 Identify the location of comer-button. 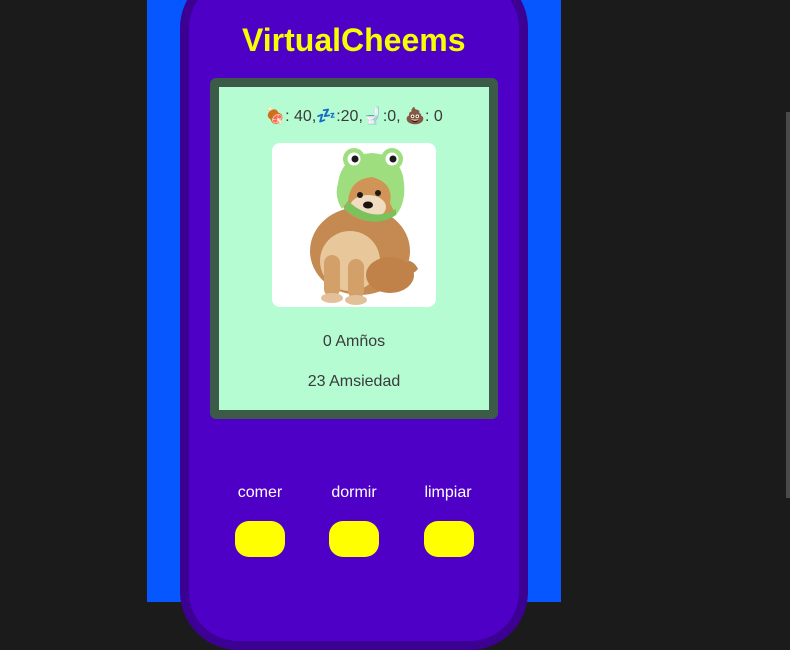
(260, 539).